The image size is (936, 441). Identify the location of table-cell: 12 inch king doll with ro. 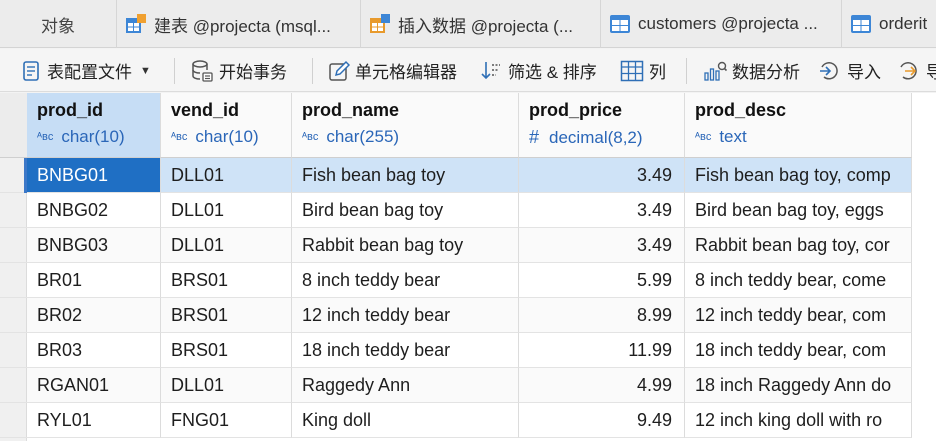
(798, 420).